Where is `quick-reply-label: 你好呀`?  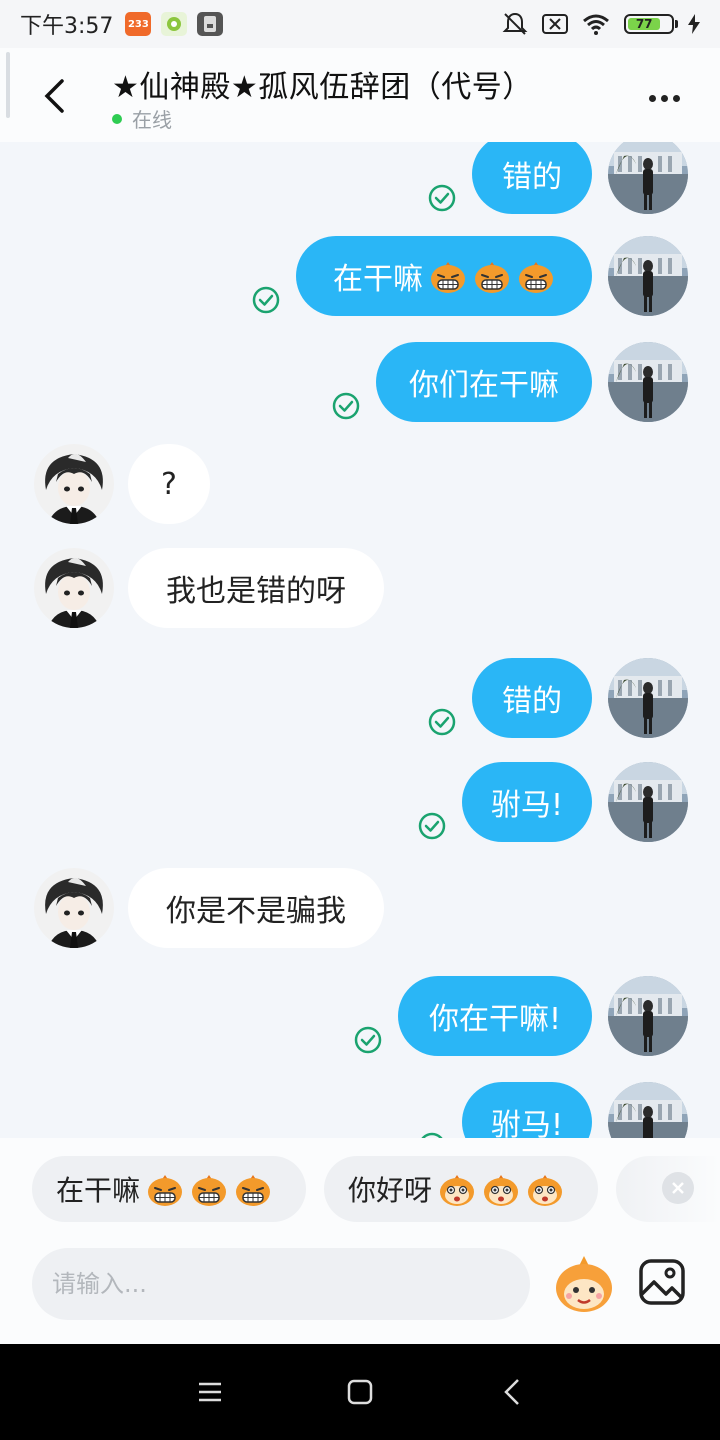 quick-reply-label: 你好呀 is located at coordinates (390, 1190).